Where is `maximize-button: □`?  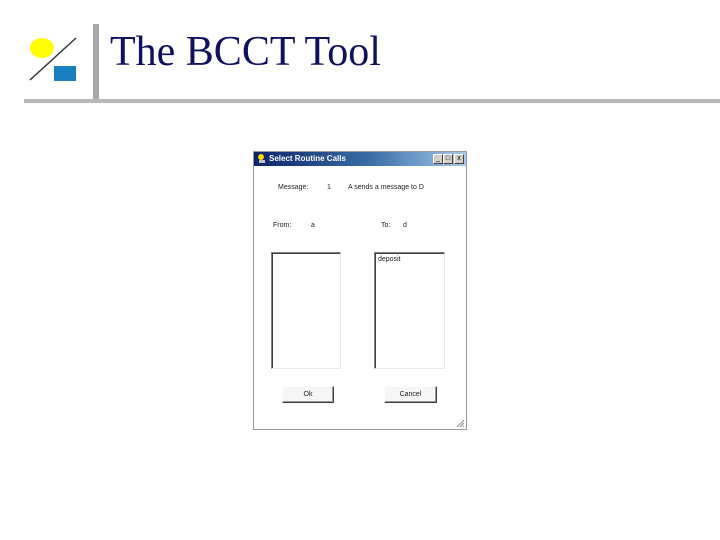
maximize-button: □ is located at coordinates (448, 159).